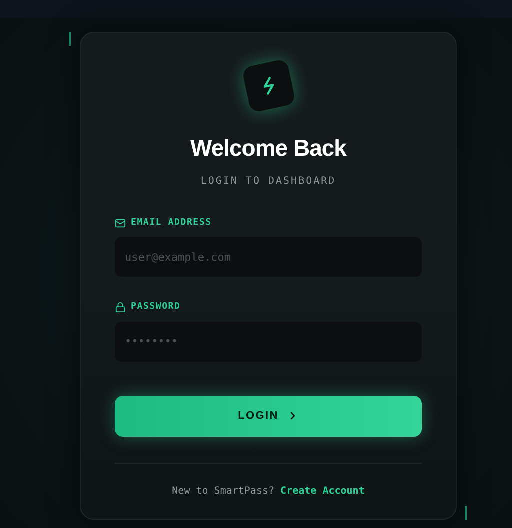 This screenshot has height=528, width=512. Describe the element at coordinates (268, 181) in the screenshot. I see `subtitle: LOGIN TO DASHBOARD` at that location.